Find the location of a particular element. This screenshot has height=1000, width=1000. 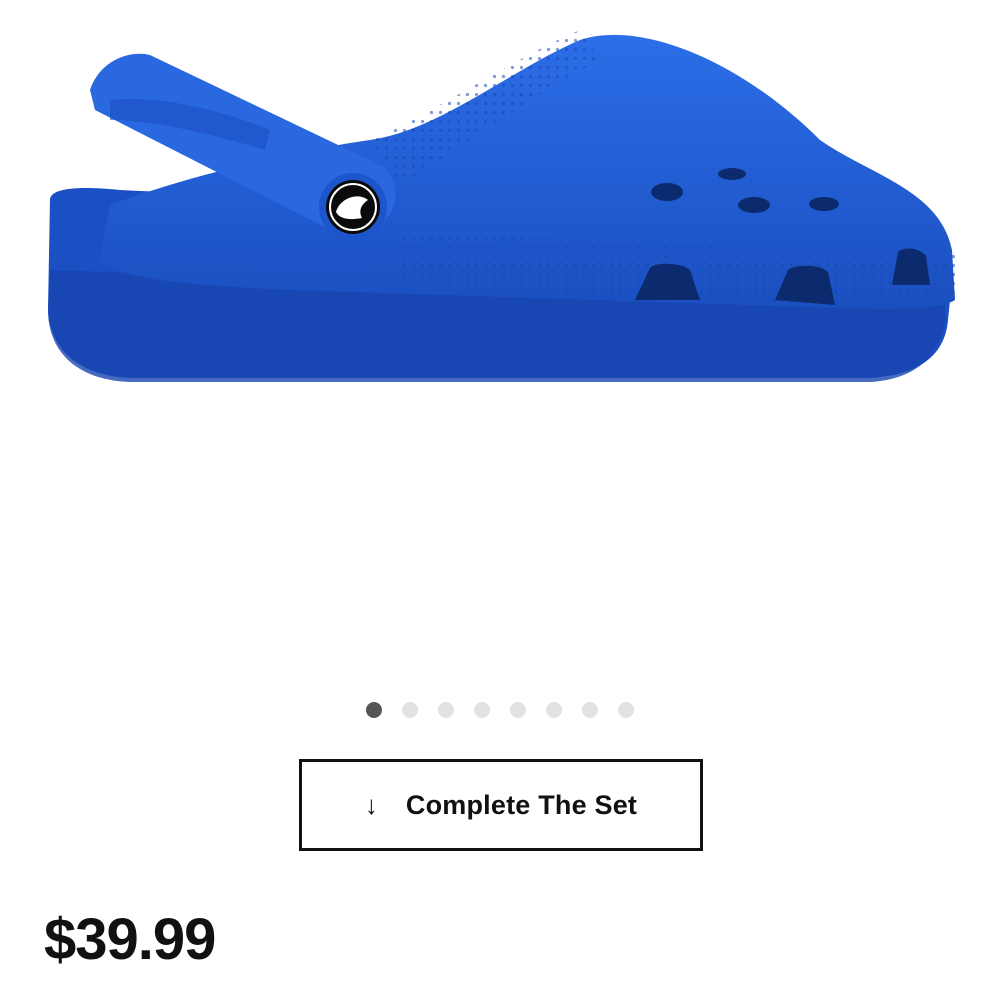

image-carousel-pagination is located at coordinates (500, 710).